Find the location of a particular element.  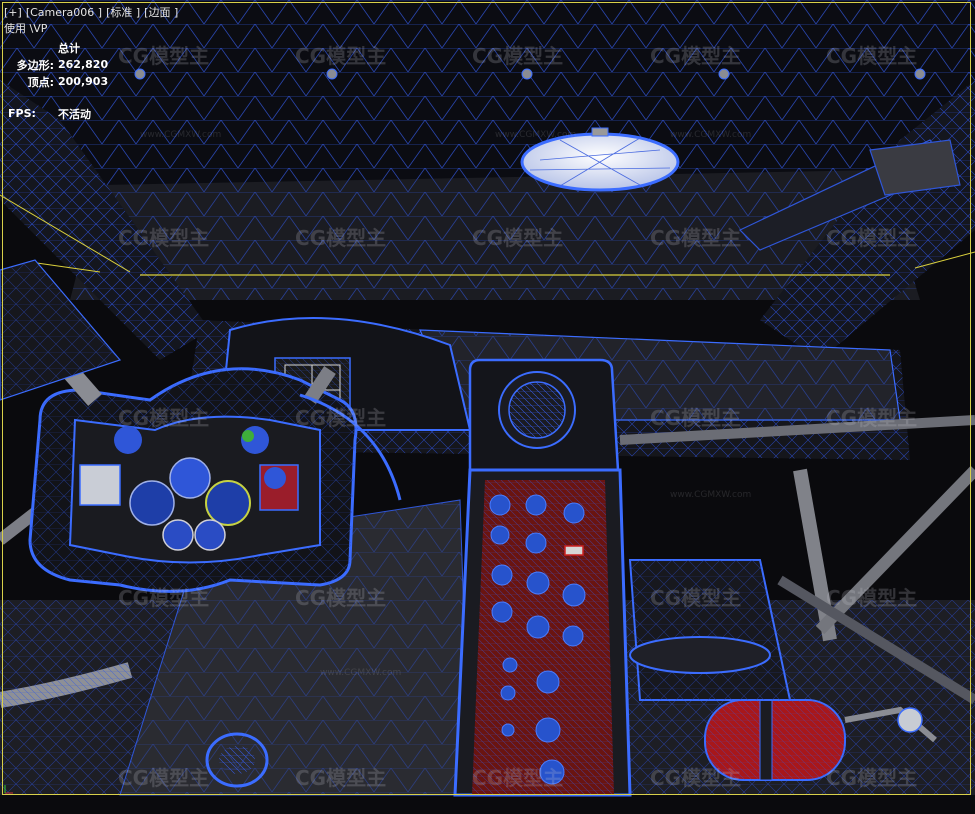

stats-vertices-value: 200,903 is located at coordinates (83, 81).